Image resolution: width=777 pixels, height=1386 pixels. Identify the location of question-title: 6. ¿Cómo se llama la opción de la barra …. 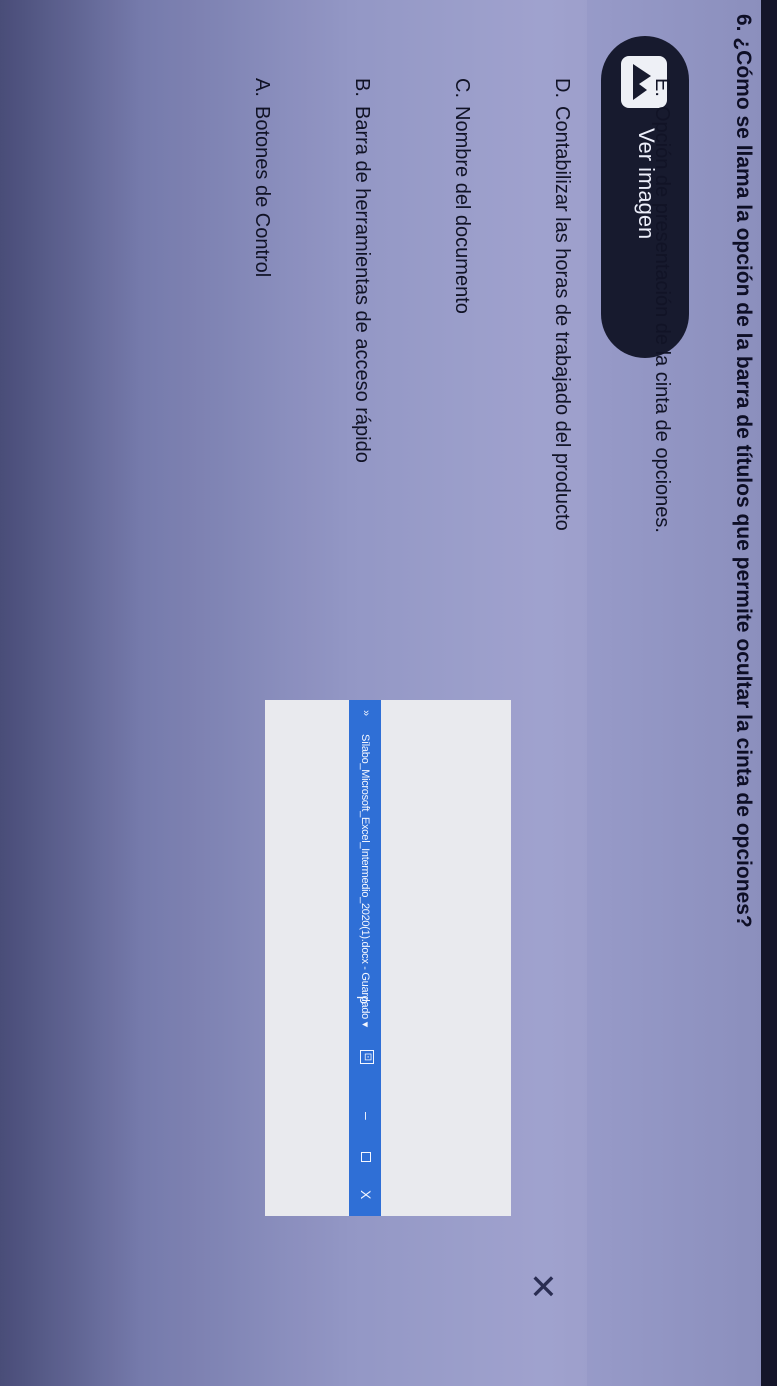
(743, 471).